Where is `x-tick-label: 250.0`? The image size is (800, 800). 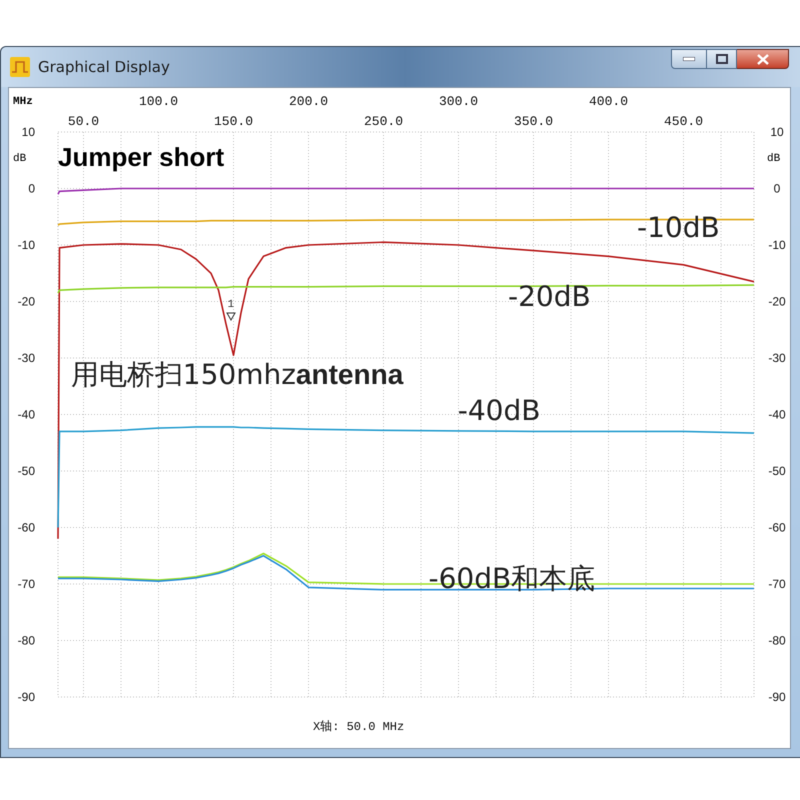 x-tick-label: 250.0 is located at coordinates (383, 121).